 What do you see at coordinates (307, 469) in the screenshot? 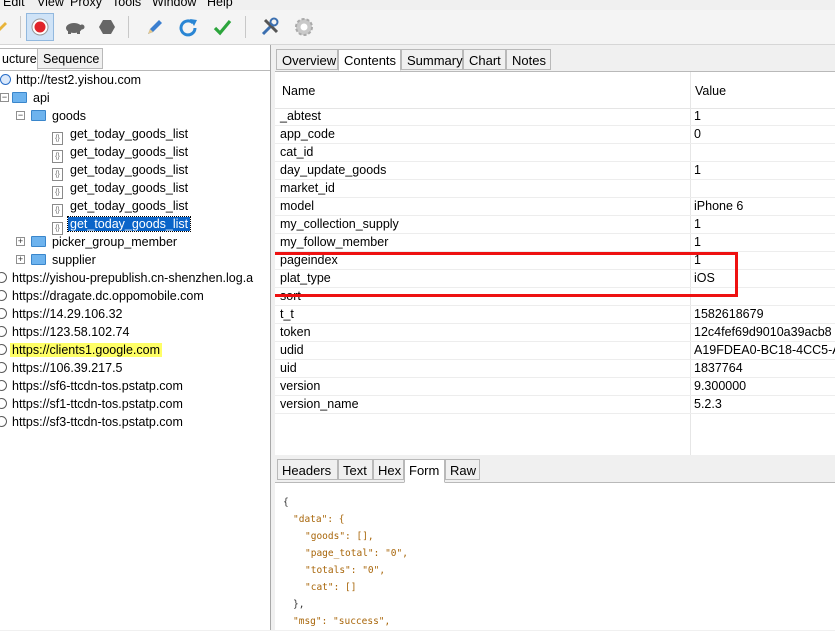
I see `tab-headers: Headers` at bounding box center [307, 469].